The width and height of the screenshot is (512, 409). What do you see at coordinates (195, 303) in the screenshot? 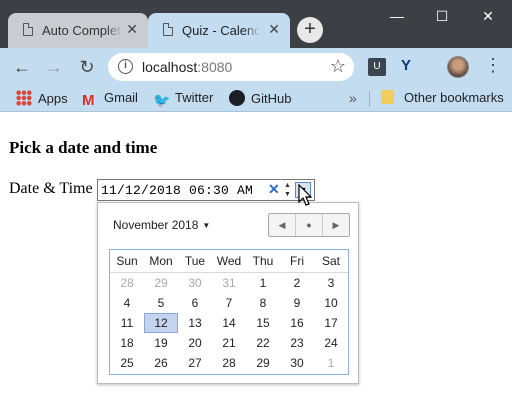
I see `calendar-day: 6` at bounding box center [195, 303].